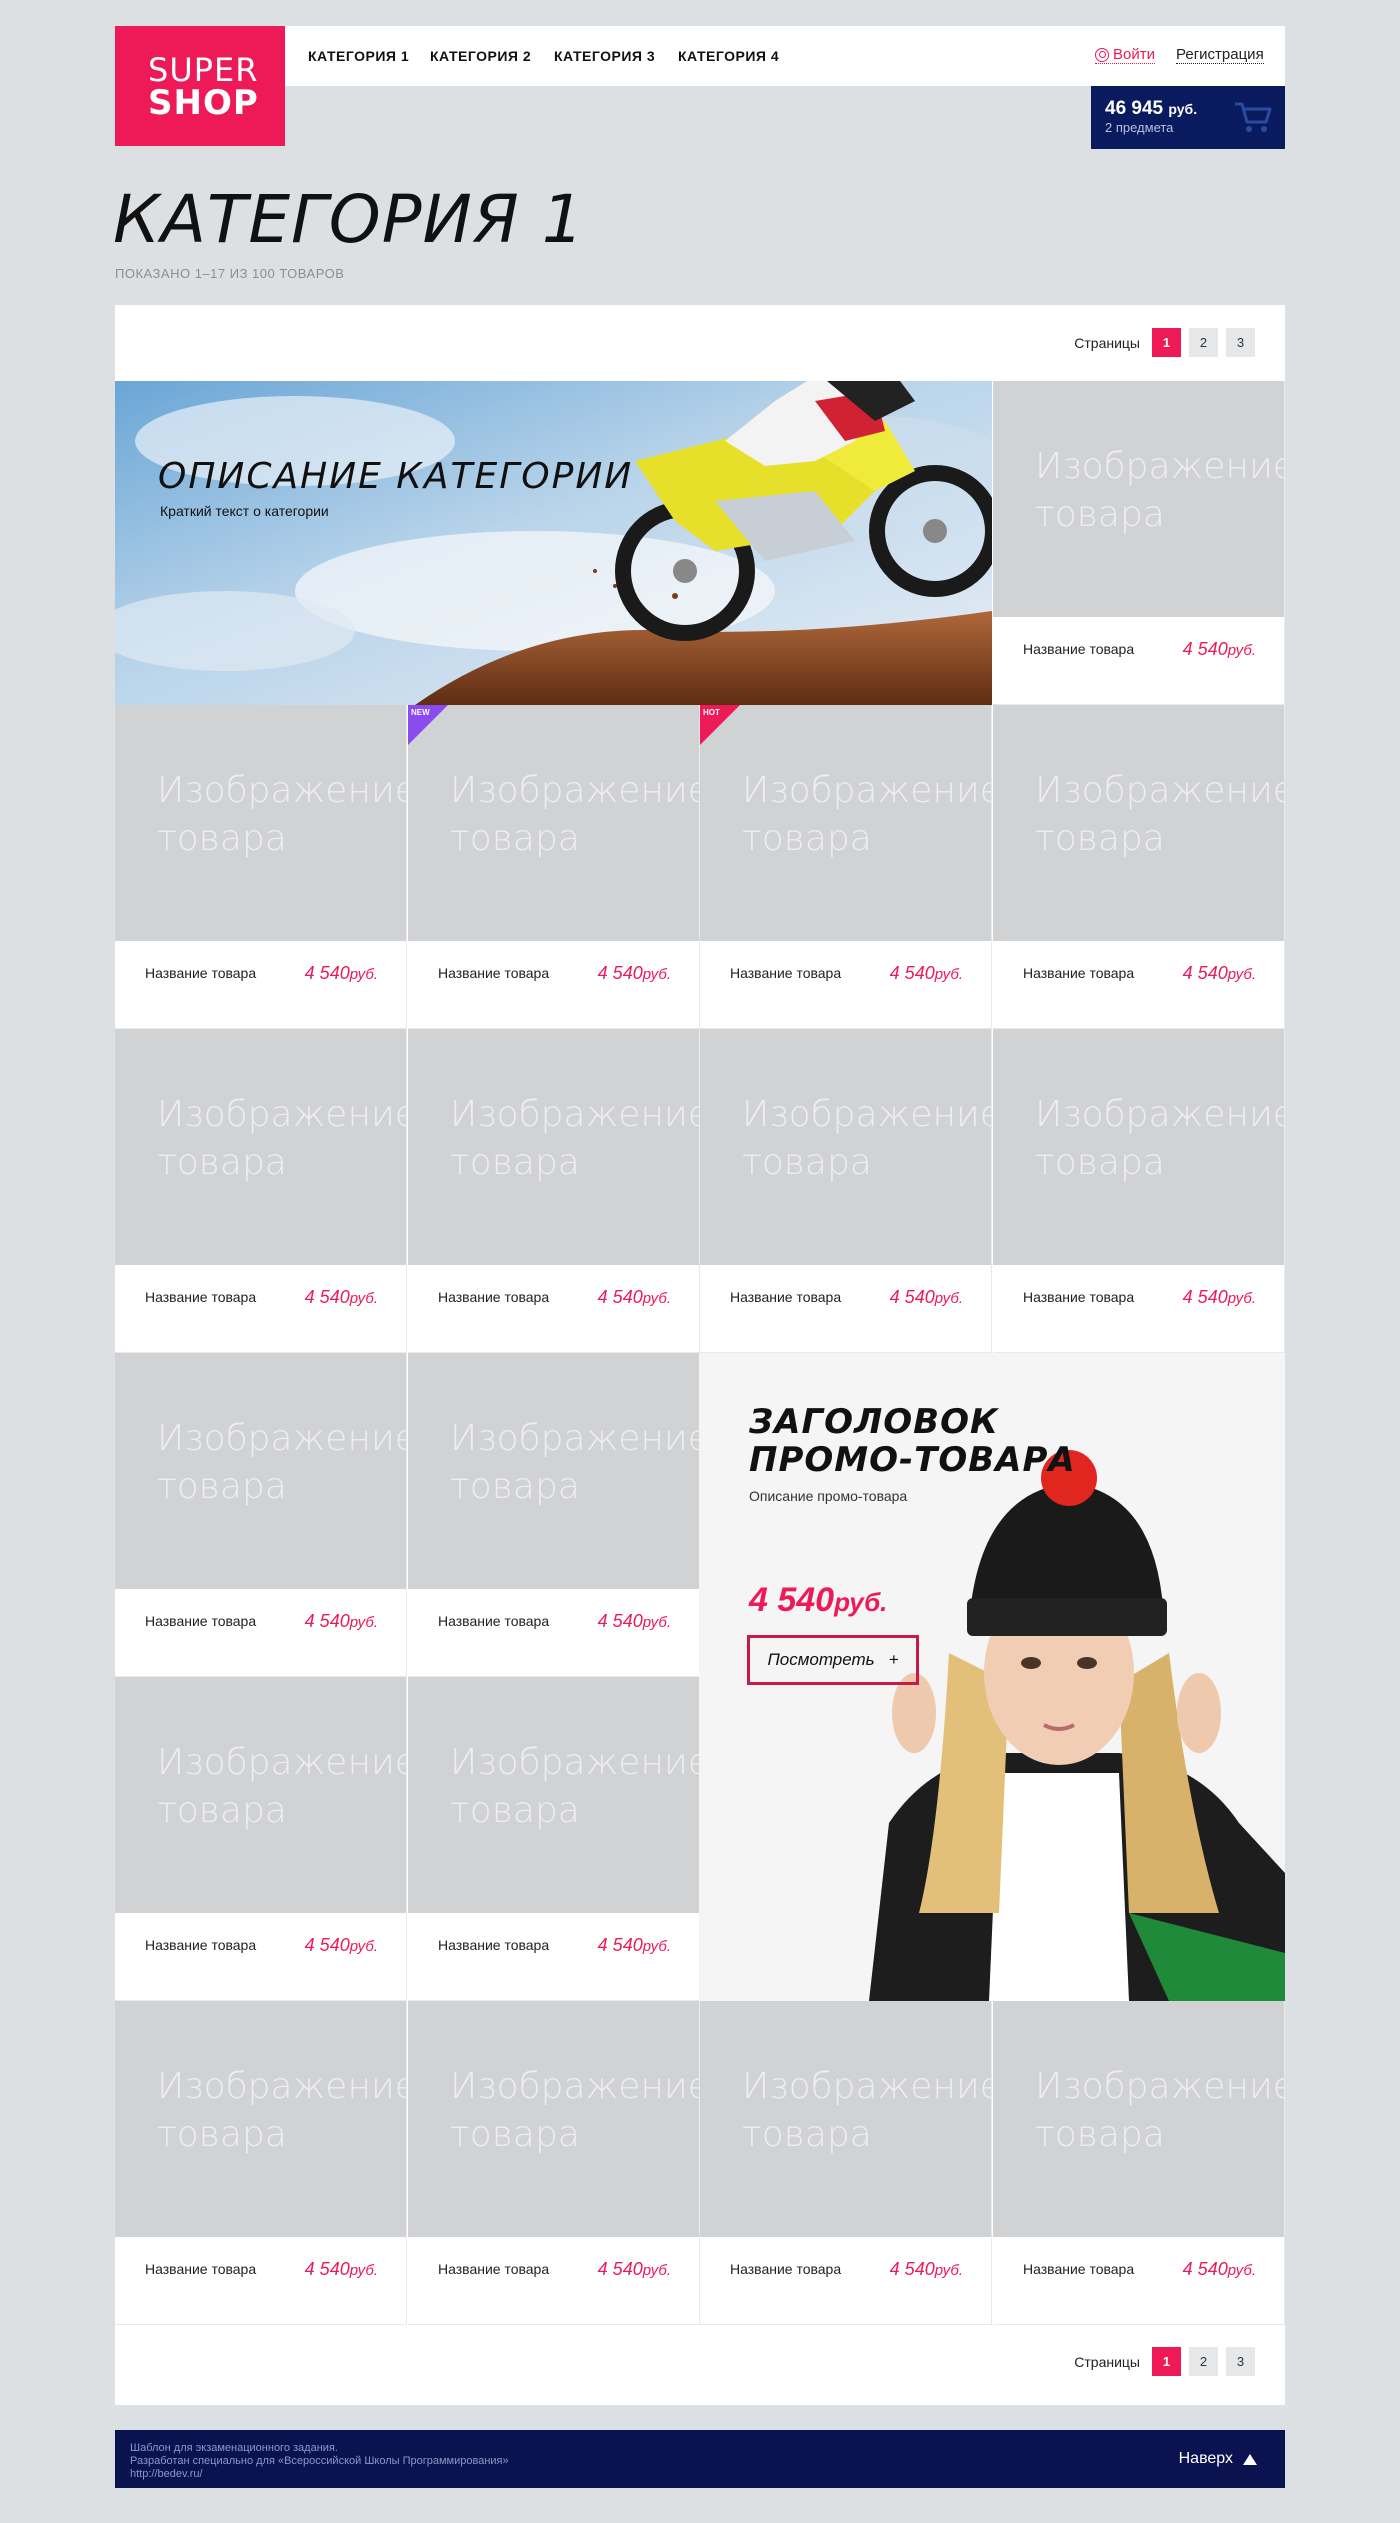 The width and height of the screenshot is (1400, 2523). Describe the element at coordinates (833, 1660) in the screenshot. I see `view-promo-button: Посмотреть +` at that location.